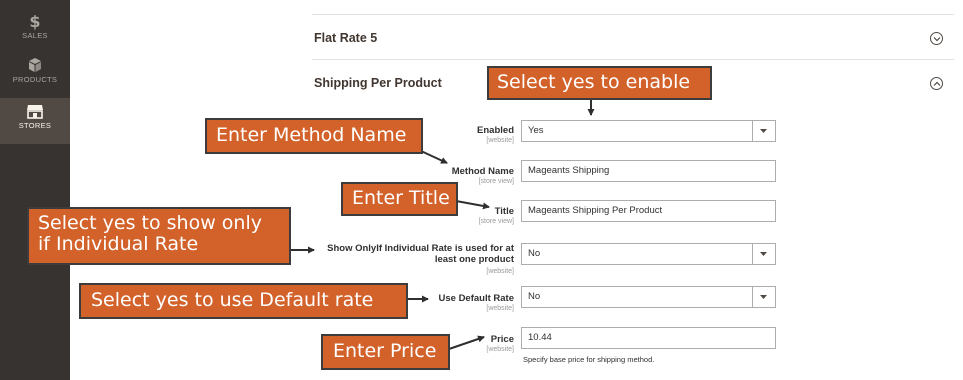 The image size is (963, 380). I want to click on arrow-price, so click(466, 342).